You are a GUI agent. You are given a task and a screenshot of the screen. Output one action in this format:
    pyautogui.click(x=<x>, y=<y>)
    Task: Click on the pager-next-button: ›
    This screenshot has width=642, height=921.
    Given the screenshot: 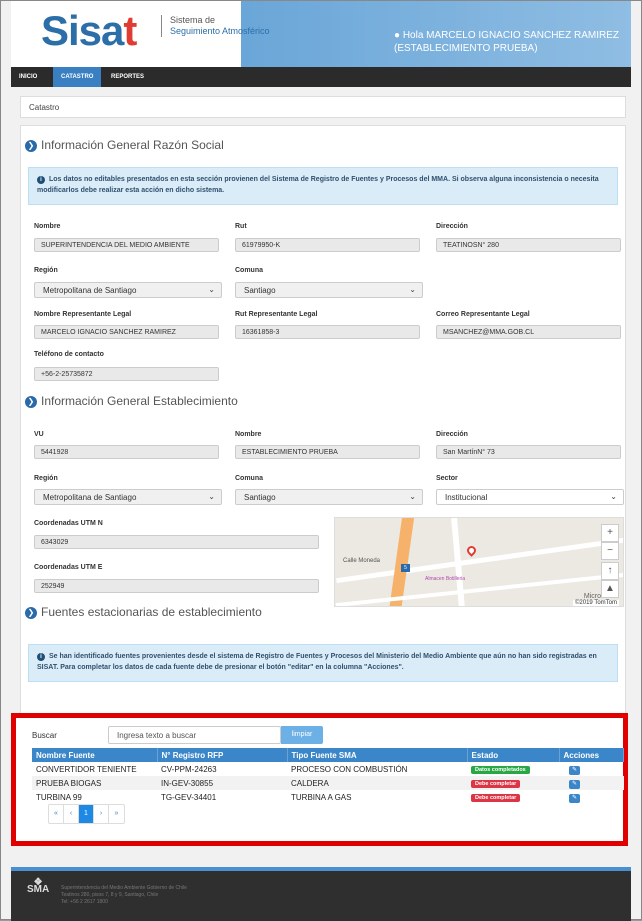 What is the action you would take?
    pyautogui.click(x=101, y=814)
    